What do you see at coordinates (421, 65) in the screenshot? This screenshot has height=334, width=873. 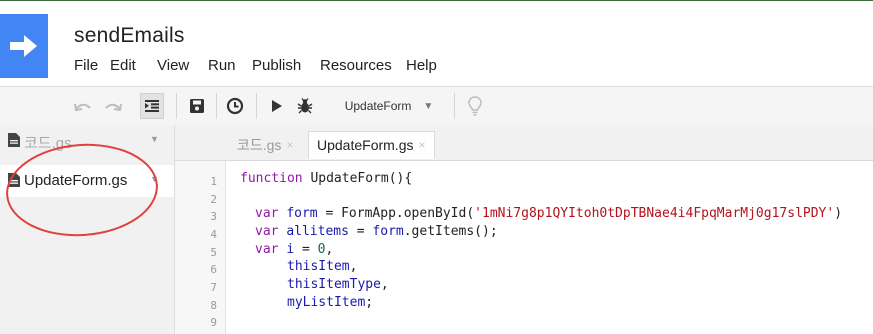 I see `menu-help: Help` at bounding box center [421, 65].